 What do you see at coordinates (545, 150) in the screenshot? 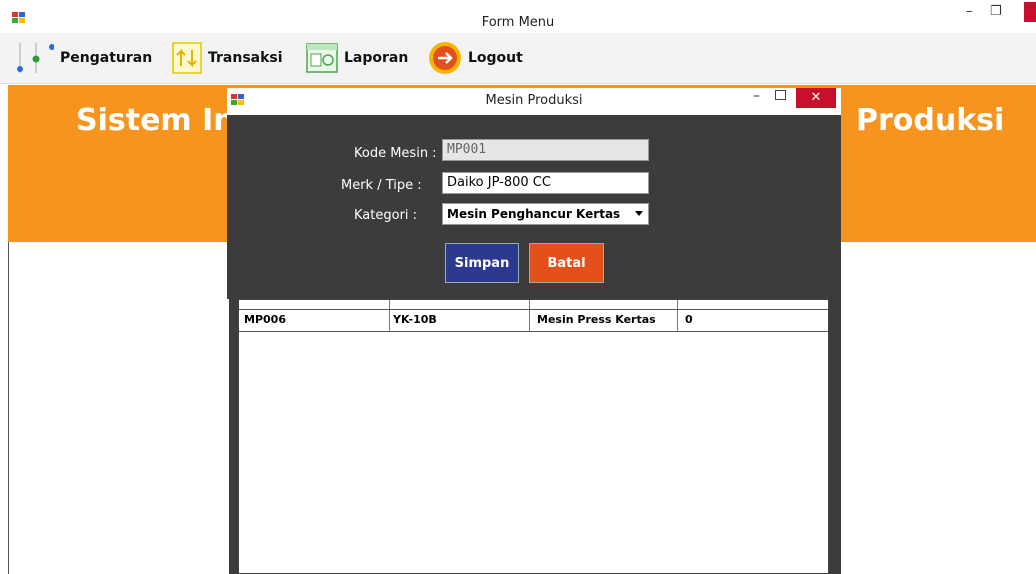
I see `kode-mesin-field: MP001` at bounding box center [545, 150].